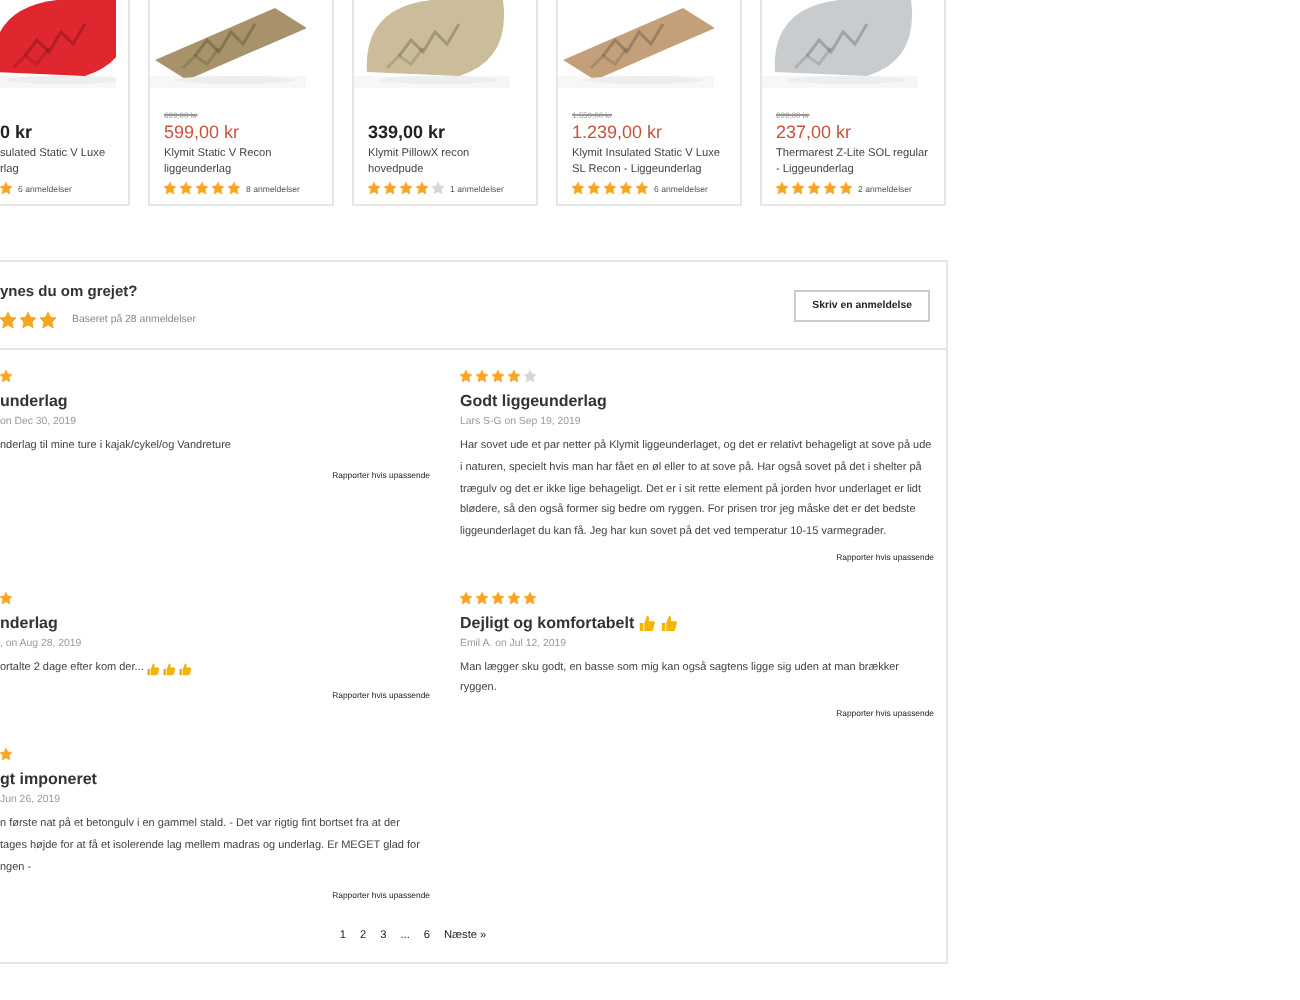 This screenshot has width=1300, height=1000. I want to click on review-title: gt imponeret, so click(48, 778).